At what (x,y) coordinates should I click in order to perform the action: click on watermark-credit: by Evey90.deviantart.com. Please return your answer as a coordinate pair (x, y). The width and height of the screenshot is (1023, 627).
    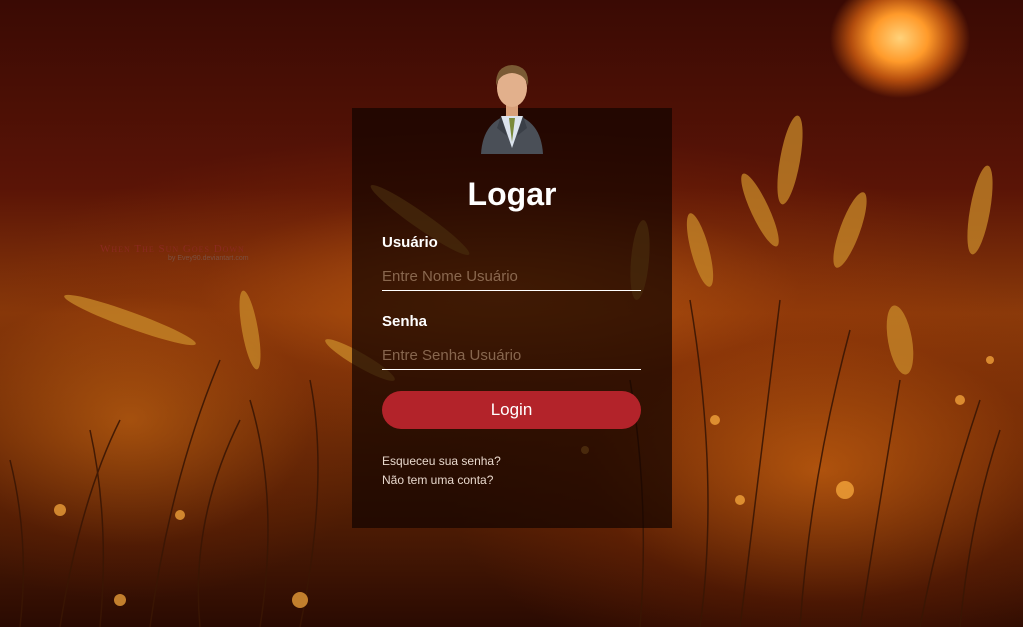
    Looking at the image, I should click on (208, 258).